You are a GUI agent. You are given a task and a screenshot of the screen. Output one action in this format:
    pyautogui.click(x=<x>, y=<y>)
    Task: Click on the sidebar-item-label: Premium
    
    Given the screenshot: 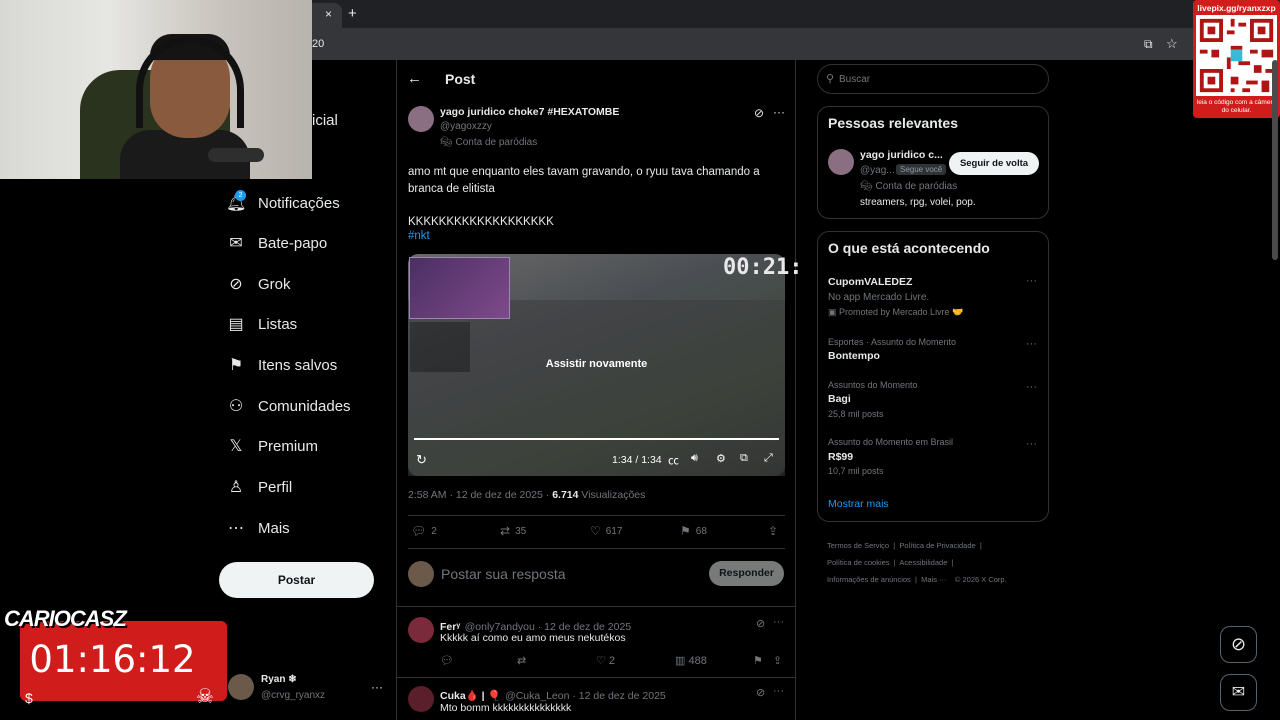 What is the action you would take?
    pyautogui.click(x=288, y=446)
    